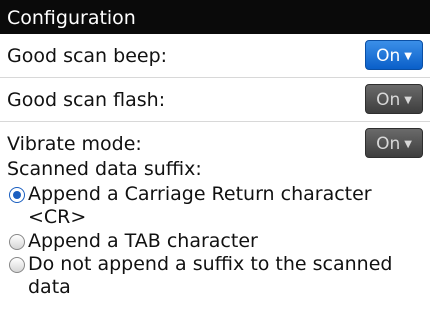 The width and height of the screenshot is (430, 323). Describe the element at coordinates (215, 17) in the screenshot. I see `title-bar: Configuration` at that location.